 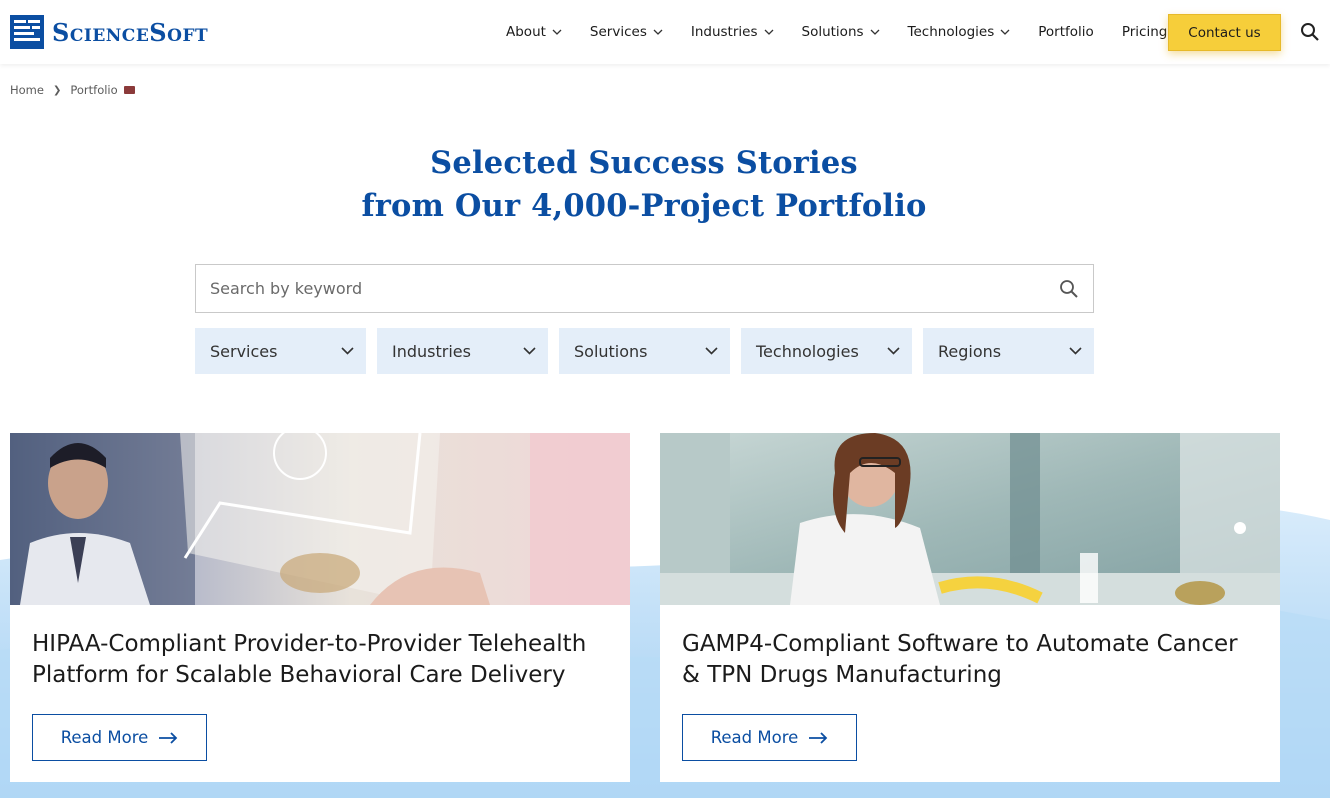 What do you see at coordinates (644, 163) in the screenshot?
I see `page-title-line1: Selected Success Stories` at bounding box center [644, 163].